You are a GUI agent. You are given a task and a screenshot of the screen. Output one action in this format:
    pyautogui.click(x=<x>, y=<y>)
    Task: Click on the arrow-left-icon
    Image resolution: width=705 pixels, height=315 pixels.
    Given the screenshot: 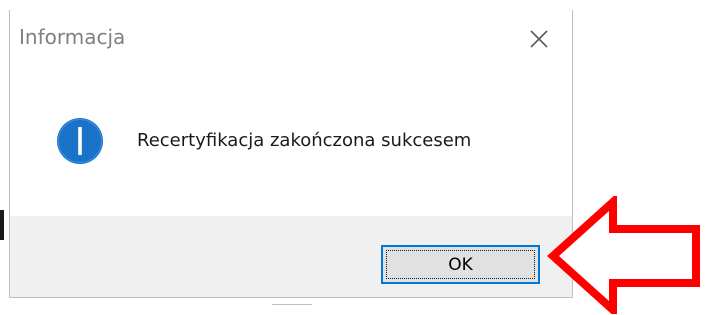 What is the action you would take?
    pyautogui.click(x=623, y=255)
    